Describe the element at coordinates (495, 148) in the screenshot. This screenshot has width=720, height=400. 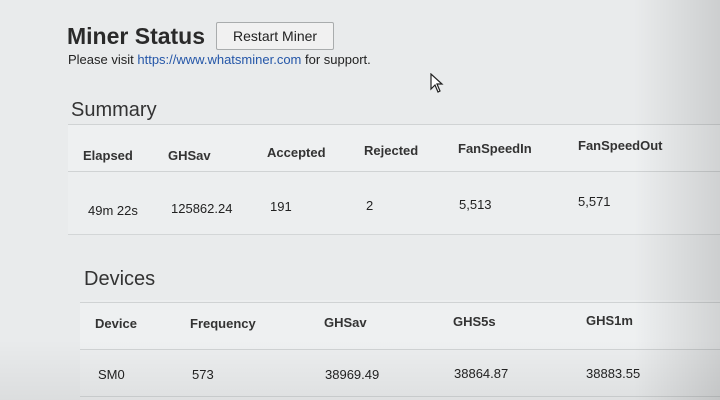
I see `summary-col-fanspeedin: FanSpeedIn` at that location.